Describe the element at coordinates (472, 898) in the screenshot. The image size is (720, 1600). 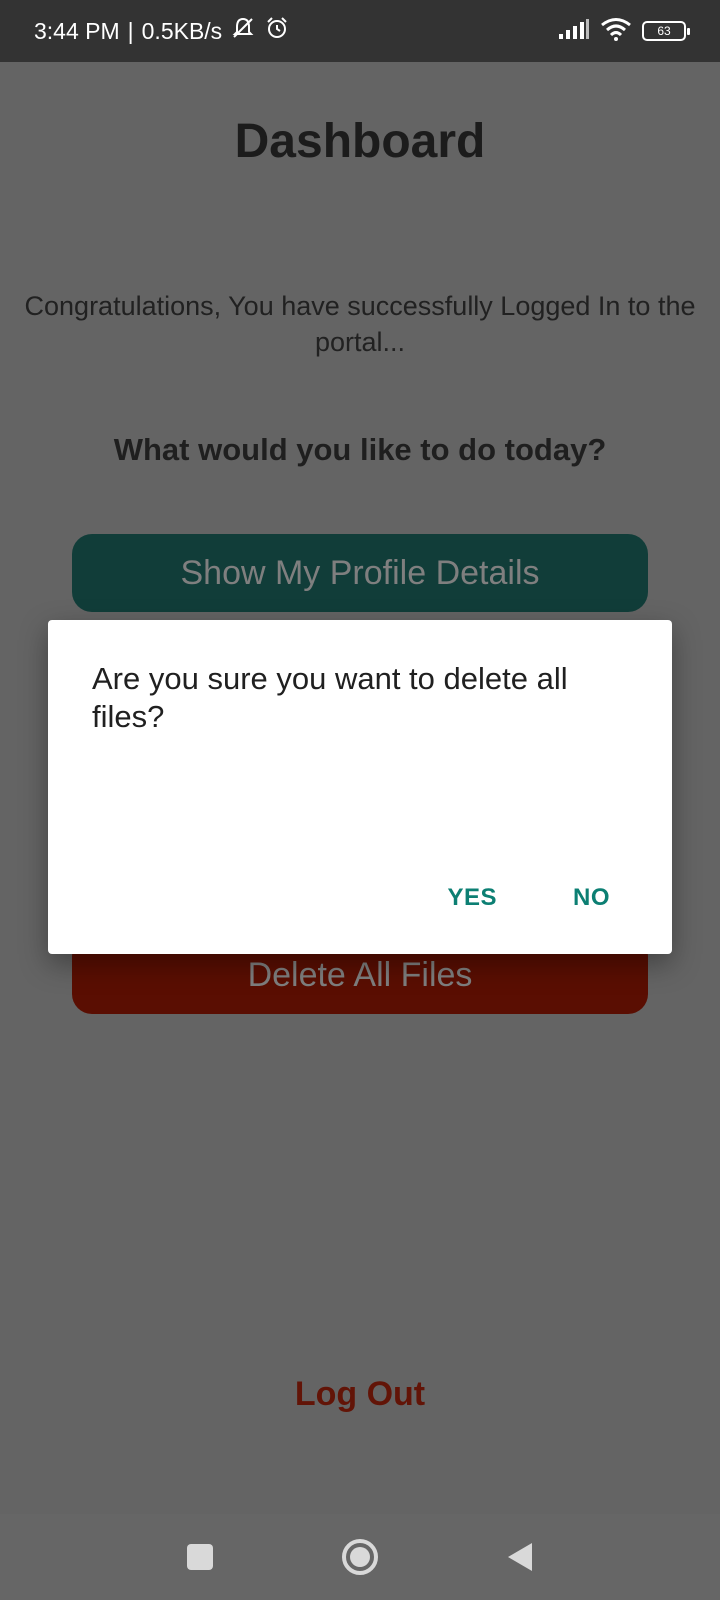
I see `yes-button: YES` at that location.